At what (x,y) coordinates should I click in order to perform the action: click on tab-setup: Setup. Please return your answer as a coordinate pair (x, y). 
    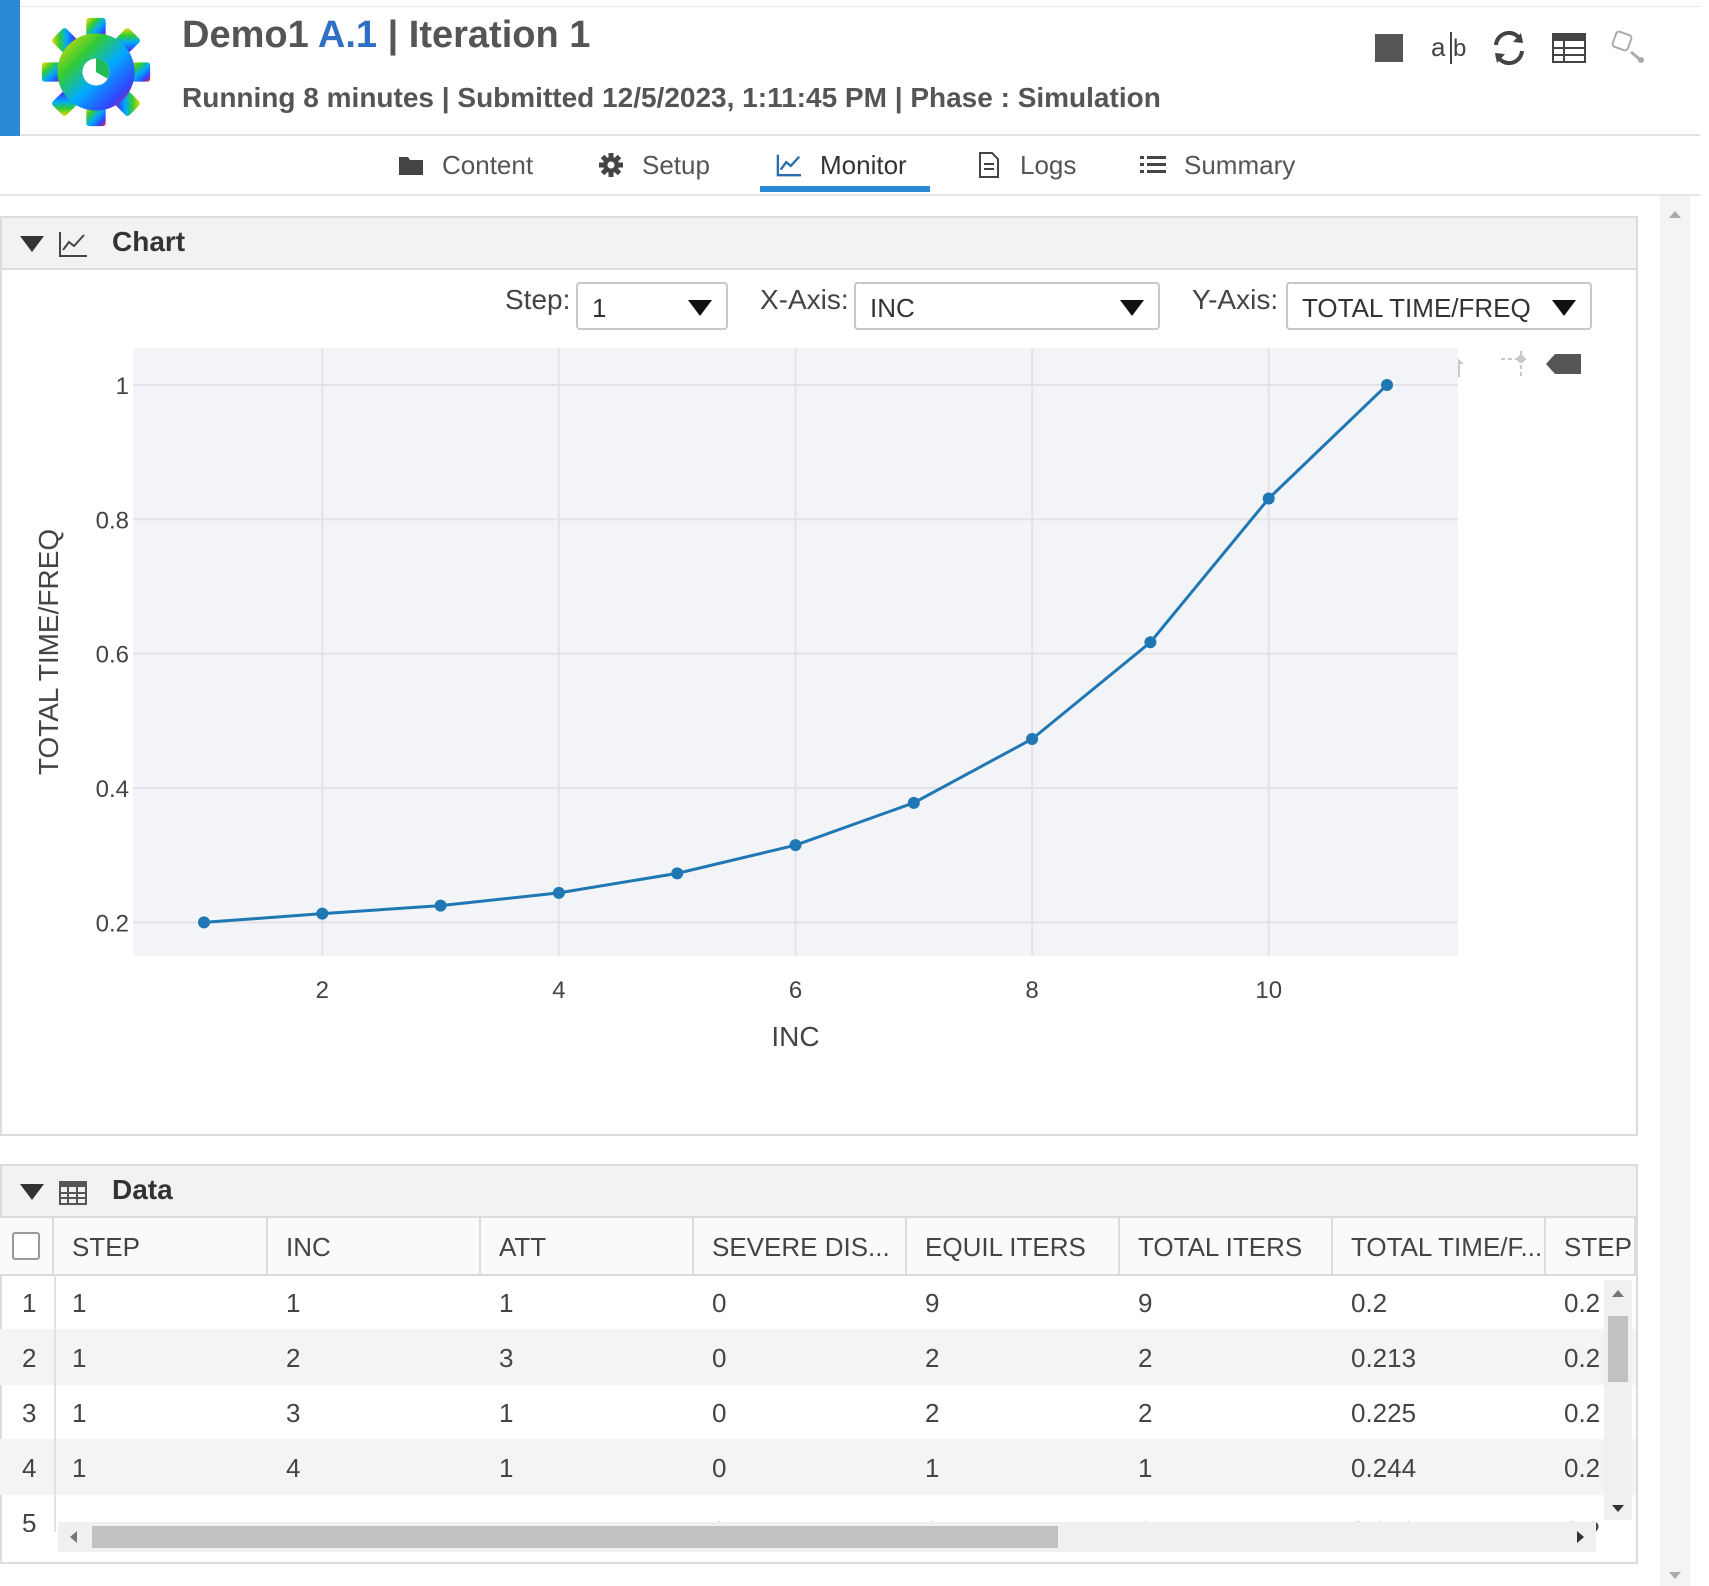
    Looking at the image, I should click on (654, 165).